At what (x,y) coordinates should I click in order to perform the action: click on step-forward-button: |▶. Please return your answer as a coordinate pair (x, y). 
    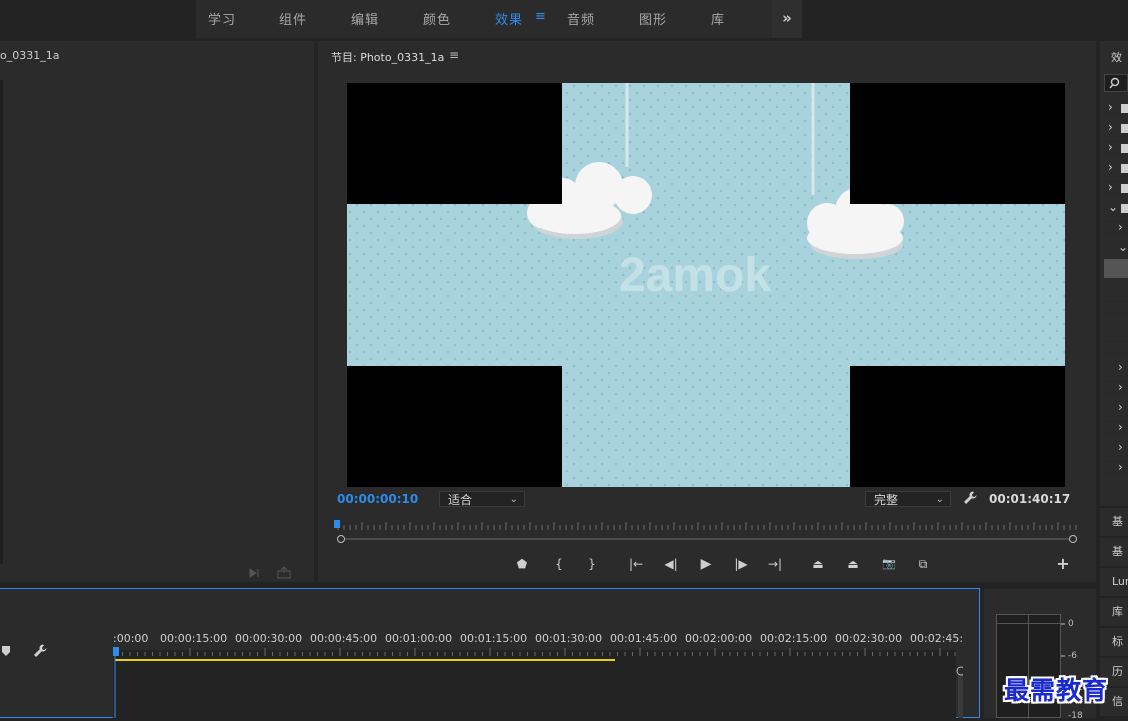
    Looking at the image, I should click on (741, 564).